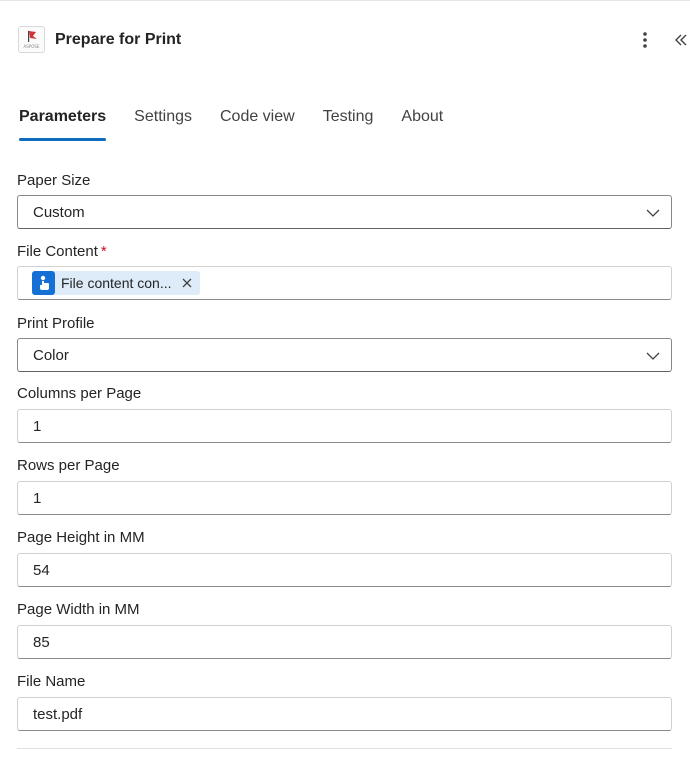 The image size is (690, 766). I want to click on print-profile-label: Print Profile, so click(56, 323).